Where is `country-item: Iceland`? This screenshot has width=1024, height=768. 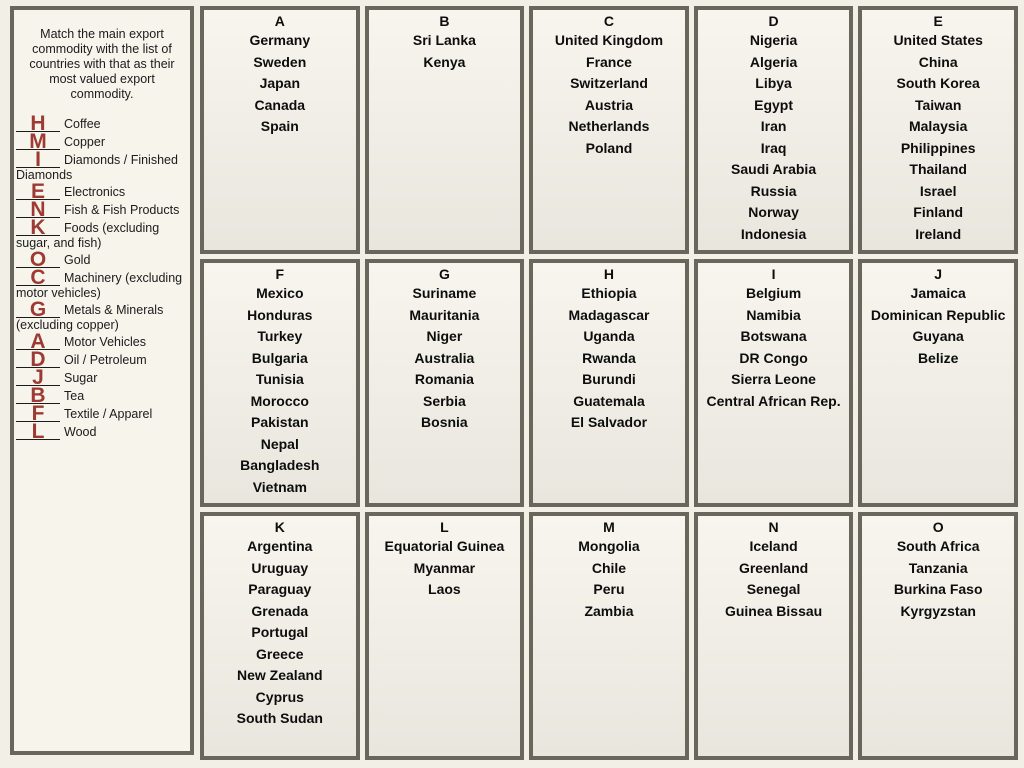
country-item: Iceland is located at coordinates (773, 546).